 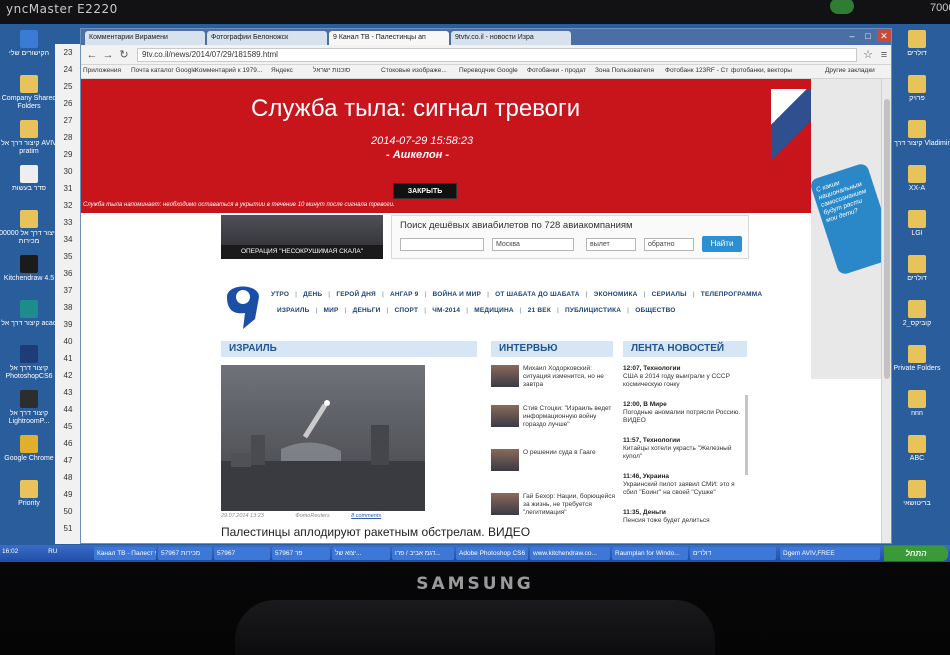 I want to click on desktop-icon: Private Folders, so click(x=916, y=359).